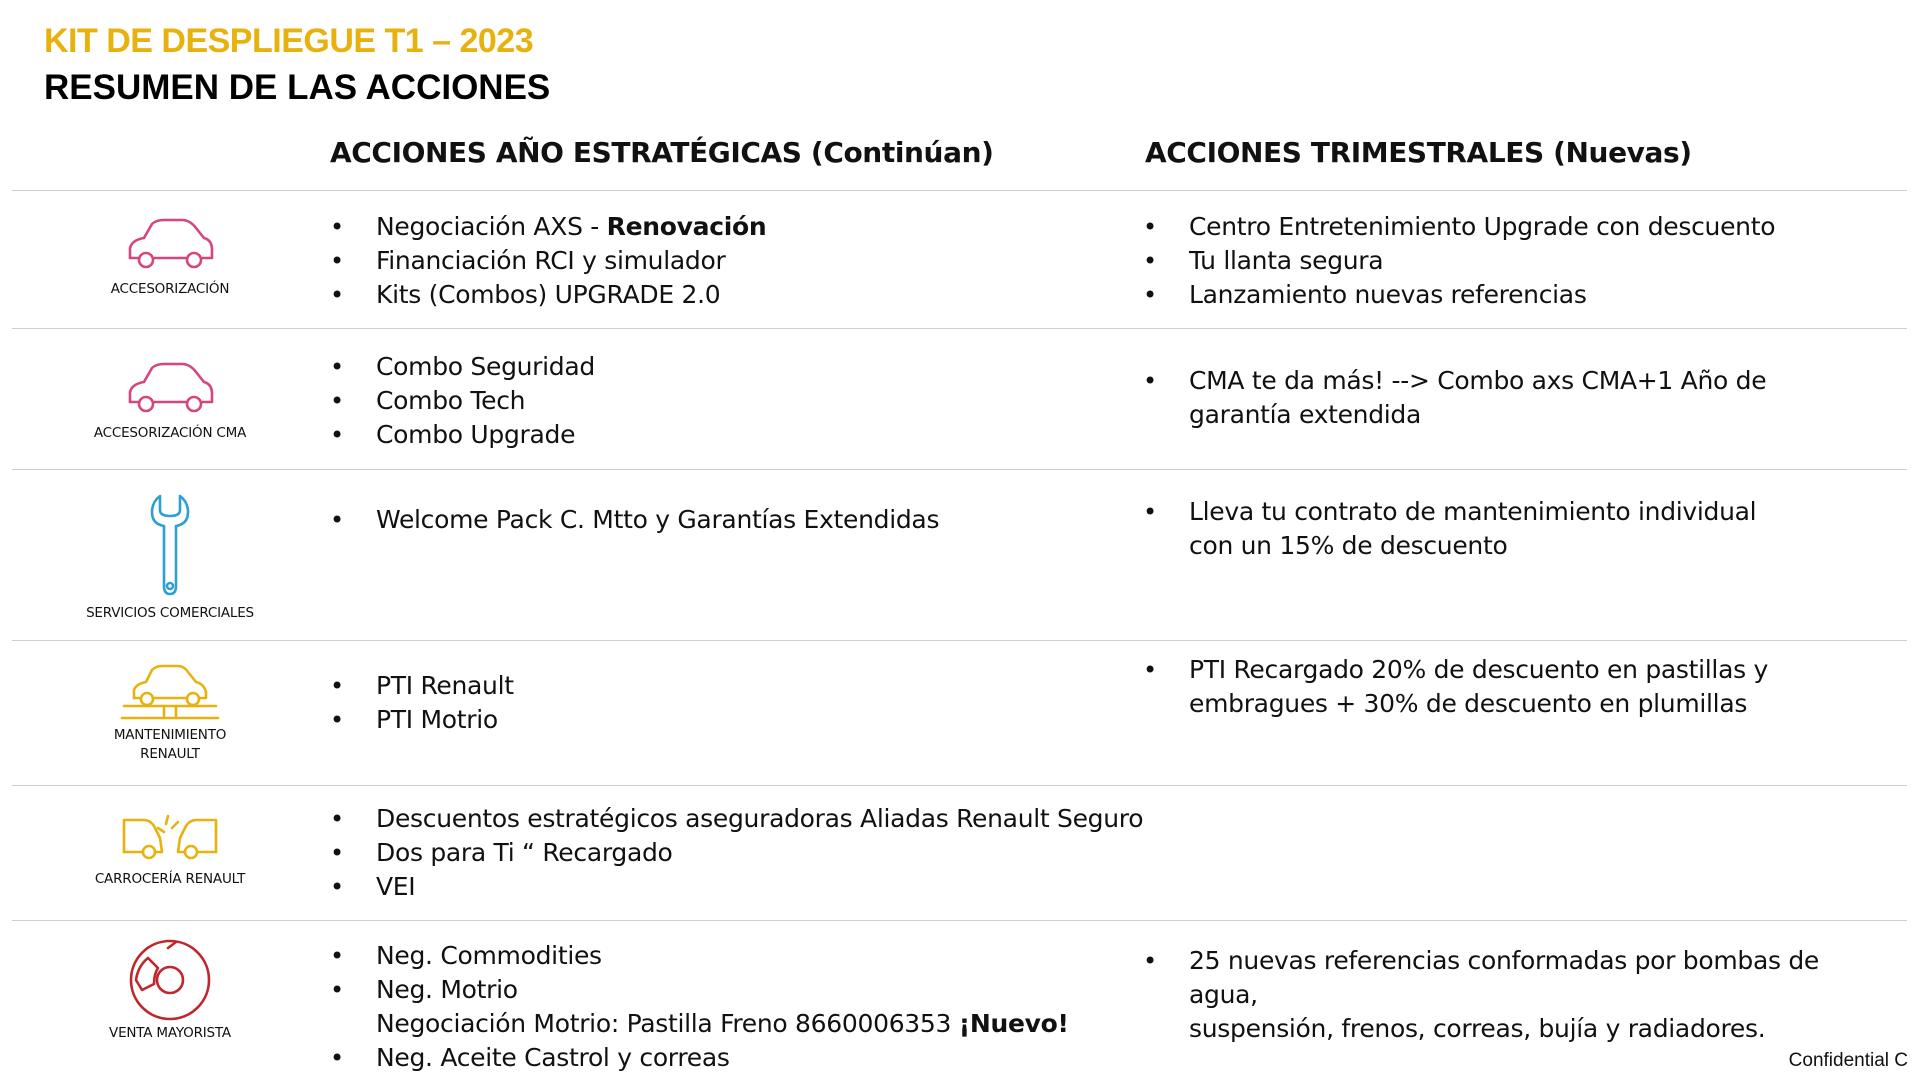 The height and width of the screenshot is (1080, 1920). What do you see at coordinates (699, 956) in the screenshot?
I see `list-item: Neg. Commodities` at bounding box center [699, 956].